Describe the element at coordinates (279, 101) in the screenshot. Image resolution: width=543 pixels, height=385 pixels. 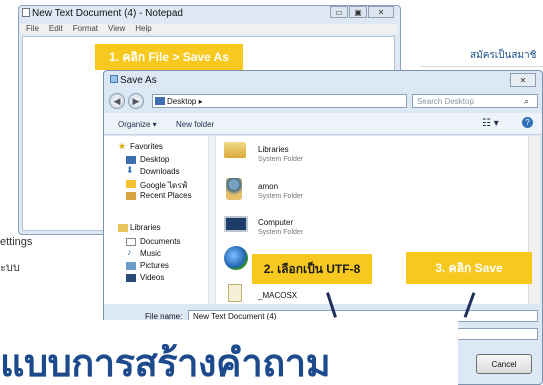
I see `address-bar: Desktop ▸` at that location.